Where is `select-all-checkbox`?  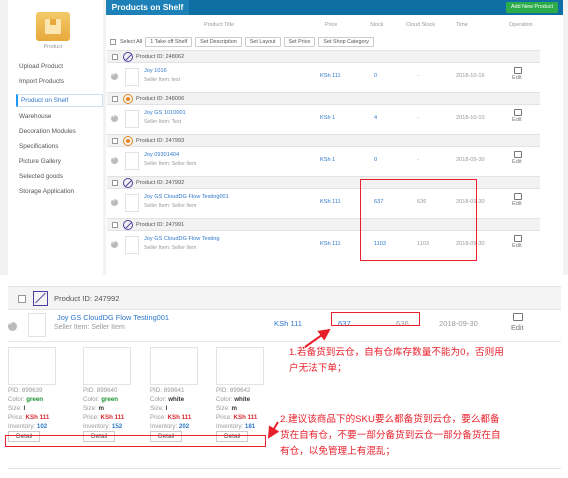
select-all-checkbox is located at coordinates (113, 42).